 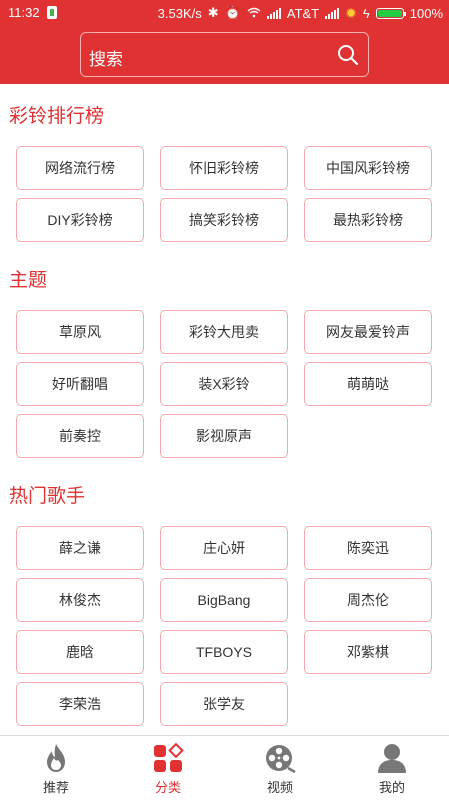 I want to click on tag-button: DIY彩铃榜, so click(x=80, y=220).